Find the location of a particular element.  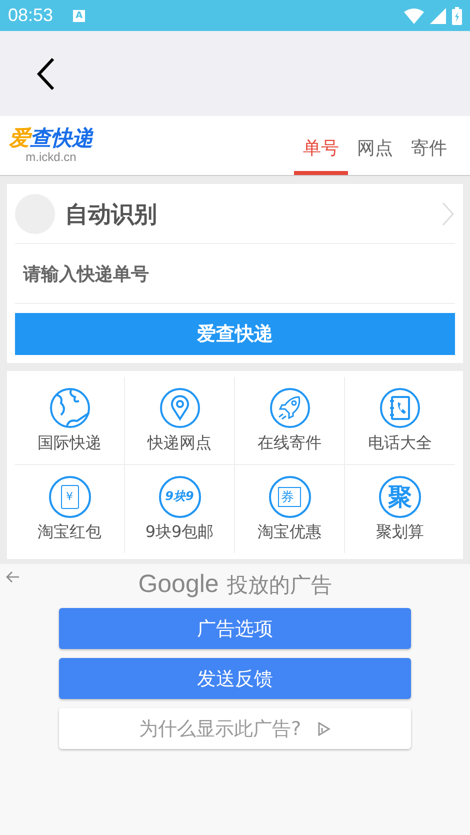

service-item: 9块9 9块9包邮 is located at coordinates (180, 509).